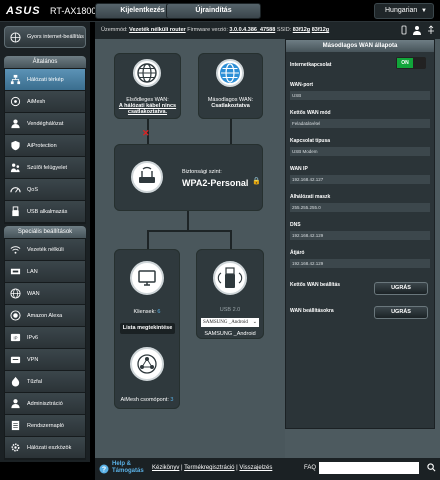 Image resolution: width=440 pixels, height=480 pixels. I want to click on wan-settings-label: WAN beállításokra, so click(312, 311).